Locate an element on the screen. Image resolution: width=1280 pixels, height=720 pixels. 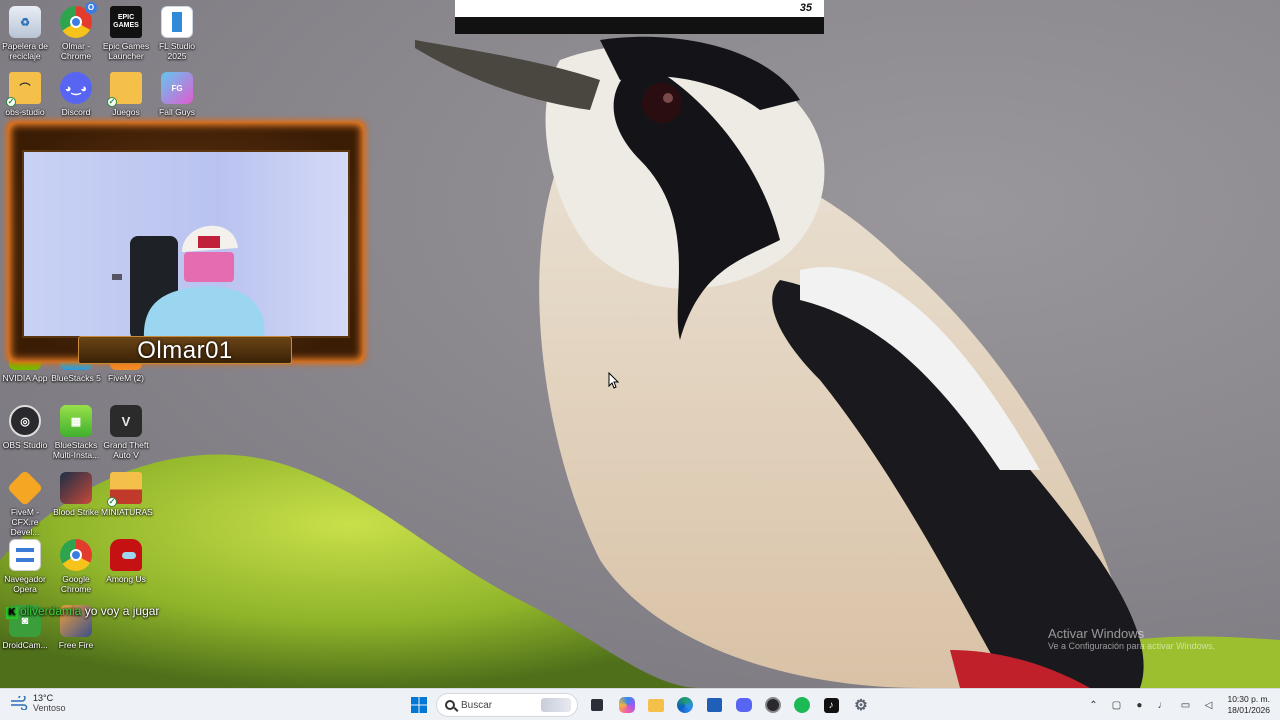
desktop-icon-discord: ◕‿◕ Discord is located at coordinates (76, 94).